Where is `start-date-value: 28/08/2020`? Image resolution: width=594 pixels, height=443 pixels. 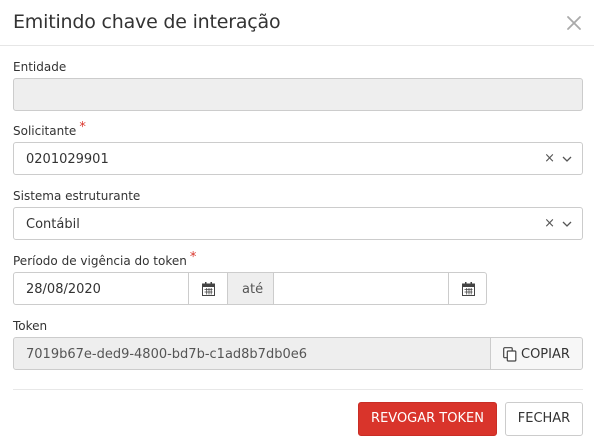
start-date-value: 28/08/2020 is located at coordinates (63, 289).